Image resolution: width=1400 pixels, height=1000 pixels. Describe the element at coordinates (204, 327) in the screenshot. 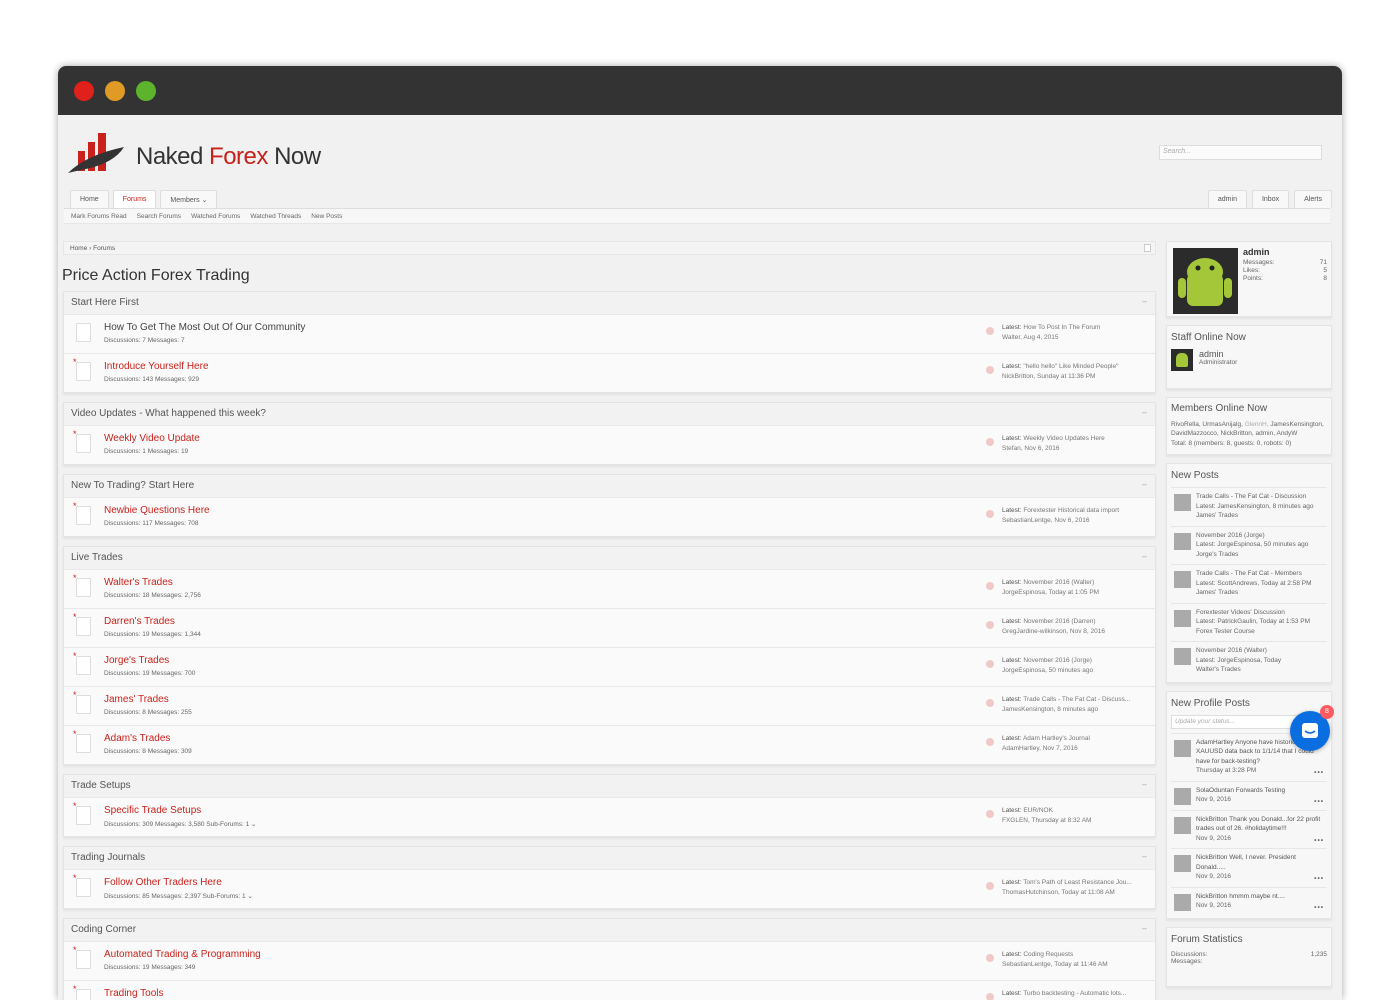

I see `forum-title-link: How To Get The Most Out Of Our Community` at that location.